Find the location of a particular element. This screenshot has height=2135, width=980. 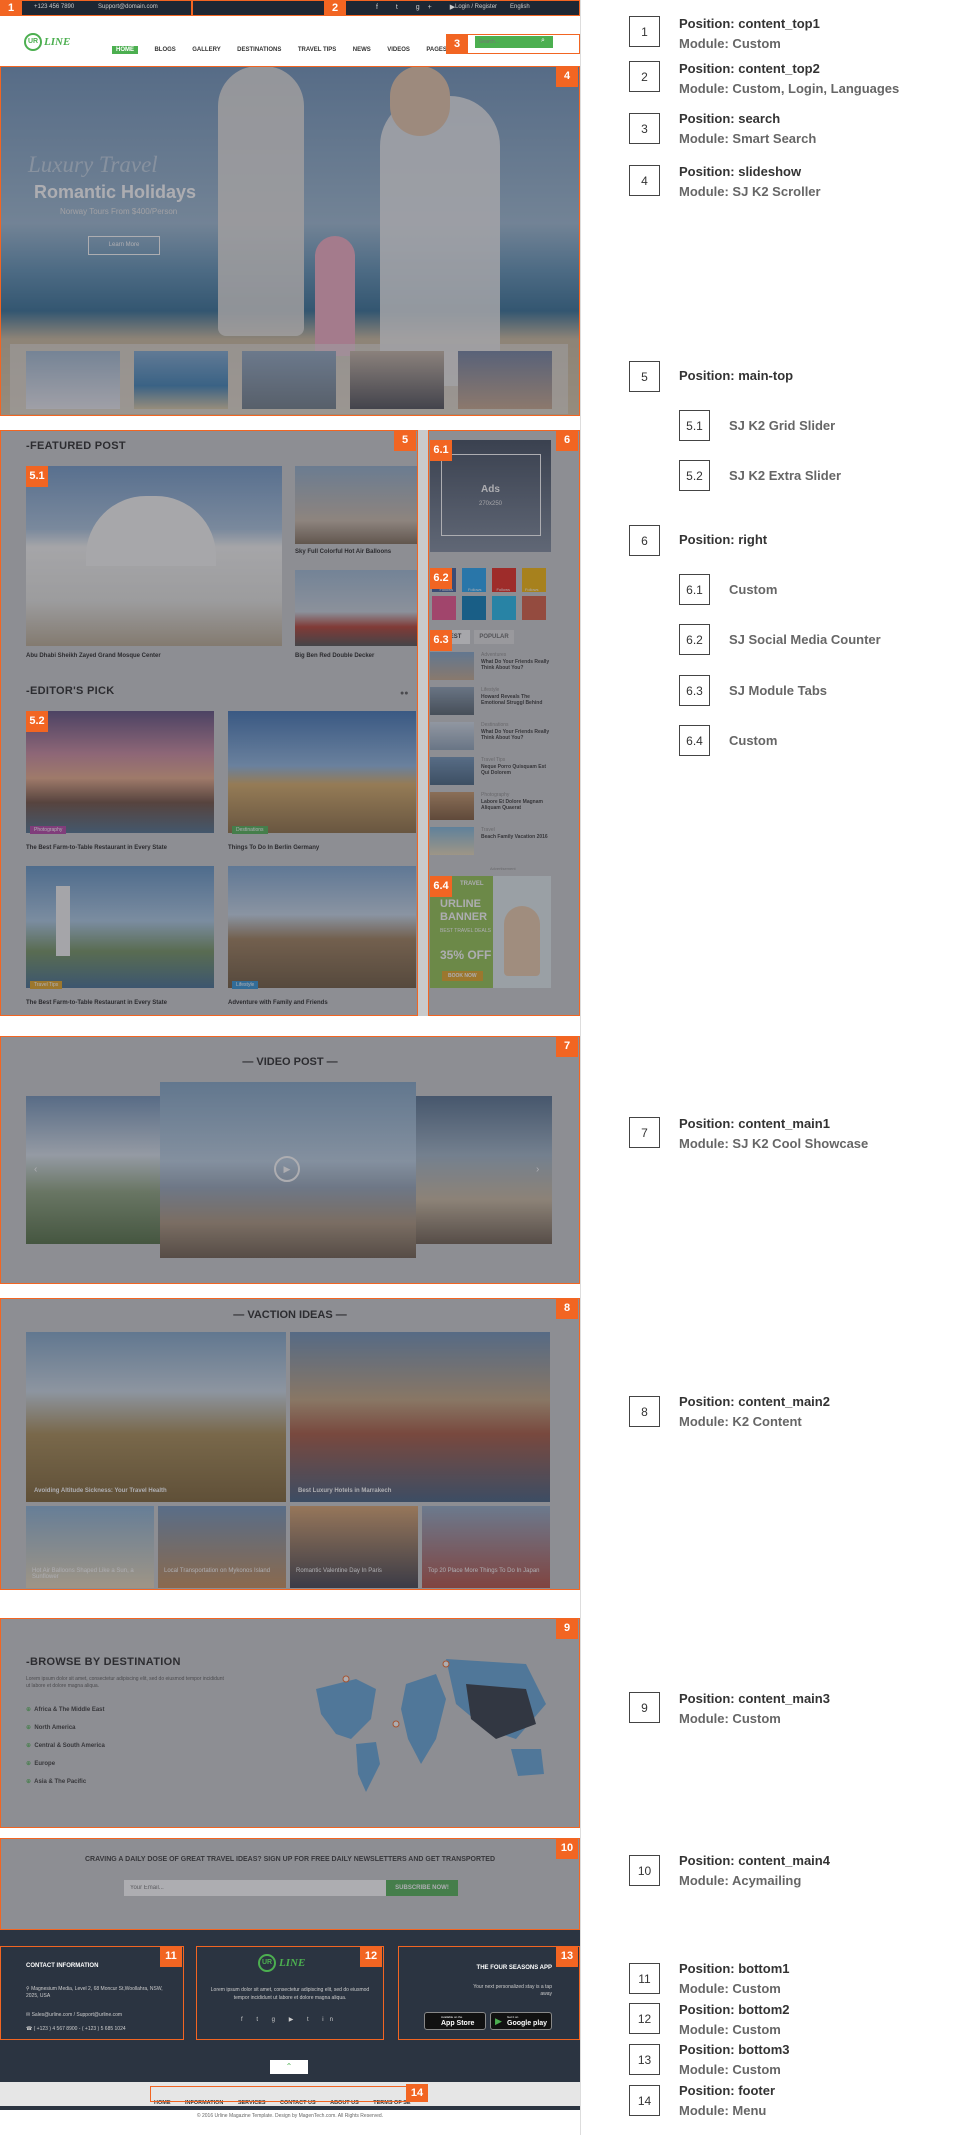

position-tag: 2 is located at coordinates (335, 8).